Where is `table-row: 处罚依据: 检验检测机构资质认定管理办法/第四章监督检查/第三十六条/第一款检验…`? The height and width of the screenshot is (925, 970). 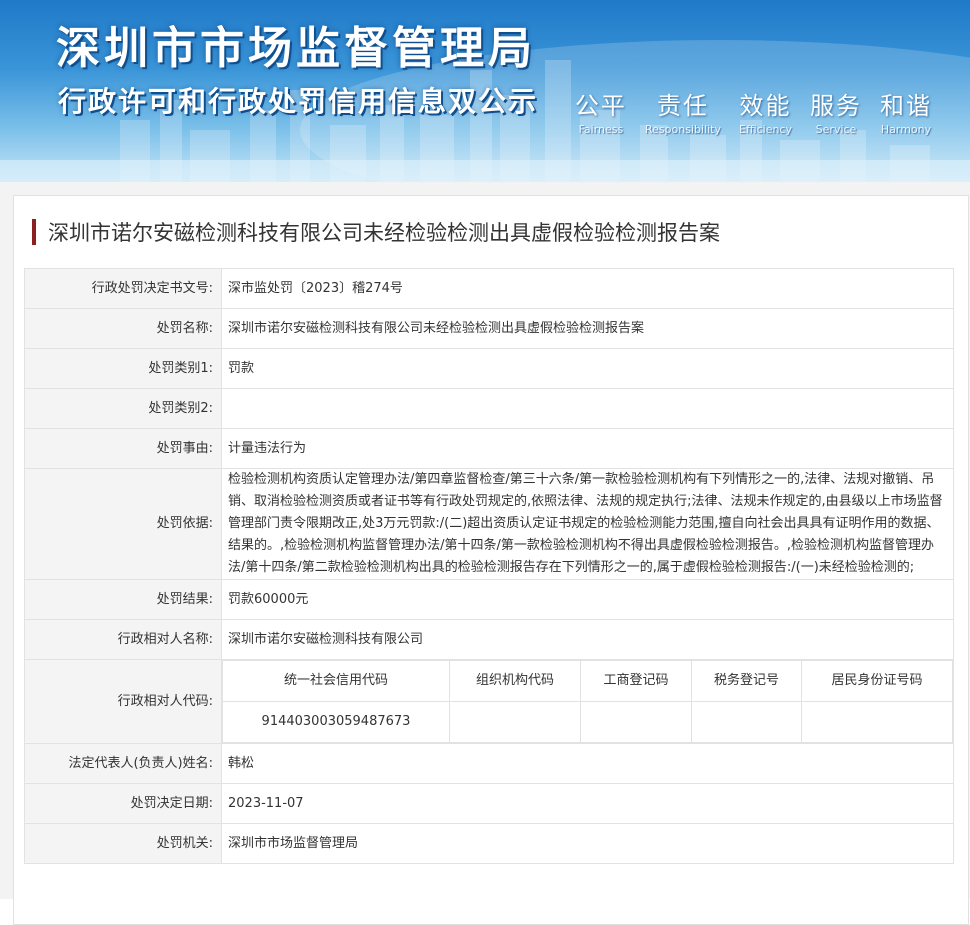 table-row: 处罚依据: 检验检测机构资质认定管理办法/第四章监督检查/第三十六条/第一款检验… is located at coordinates (489, 524).